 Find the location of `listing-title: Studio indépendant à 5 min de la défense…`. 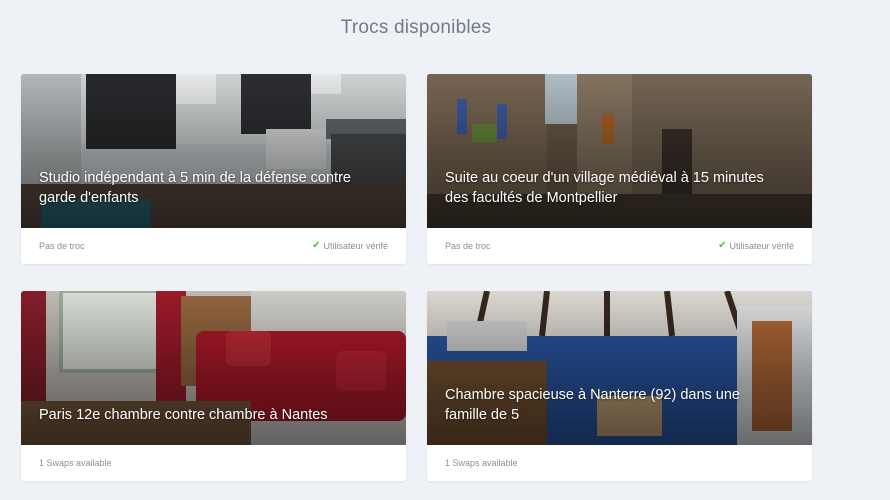

listing-title: Studio indépendant à 5 min de la défense… is located at coordinates (195, 188).